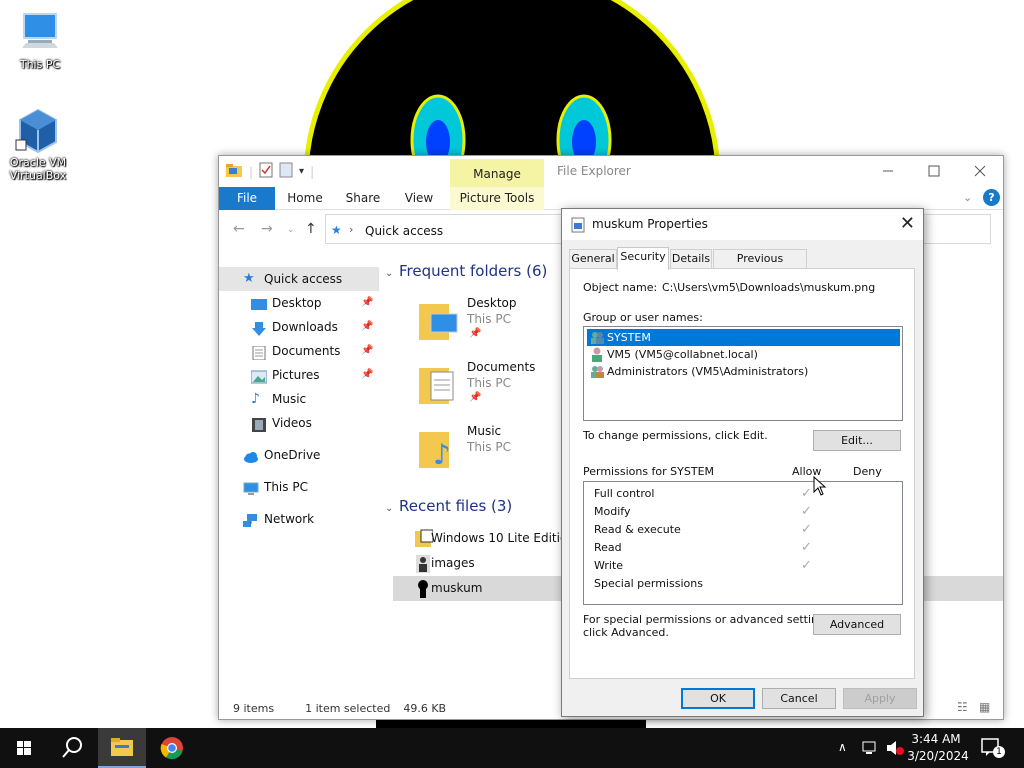 Image resolution: width=1024 pixels, height=768 pixels. What do you see at coordinates (967, 197) in the screenshot?
I see `ribbon-expand-icon: ⌄` at bounding box center [967, 197].